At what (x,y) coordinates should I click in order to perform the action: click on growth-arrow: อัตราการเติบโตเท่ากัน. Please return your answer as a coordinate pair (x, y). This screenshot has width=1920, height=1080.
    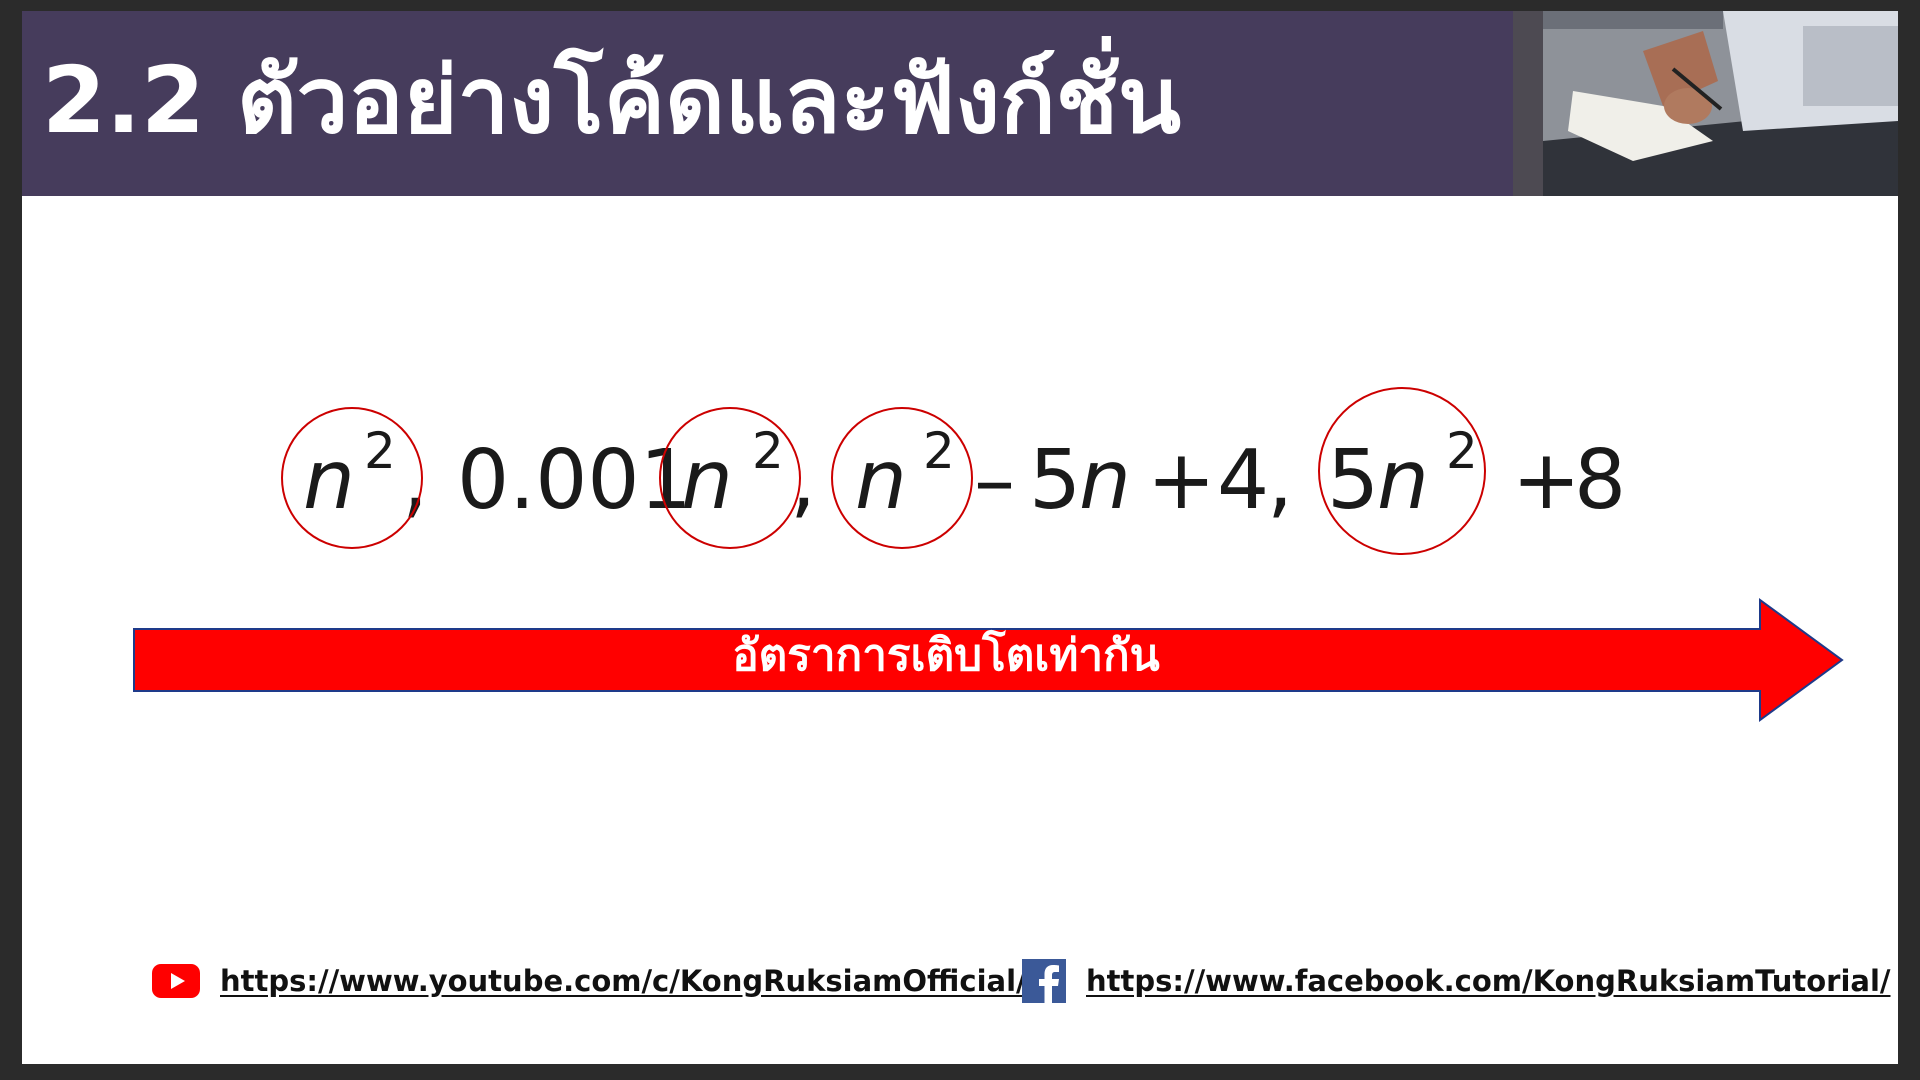
    Looking at the image, I should click on (988, 660).